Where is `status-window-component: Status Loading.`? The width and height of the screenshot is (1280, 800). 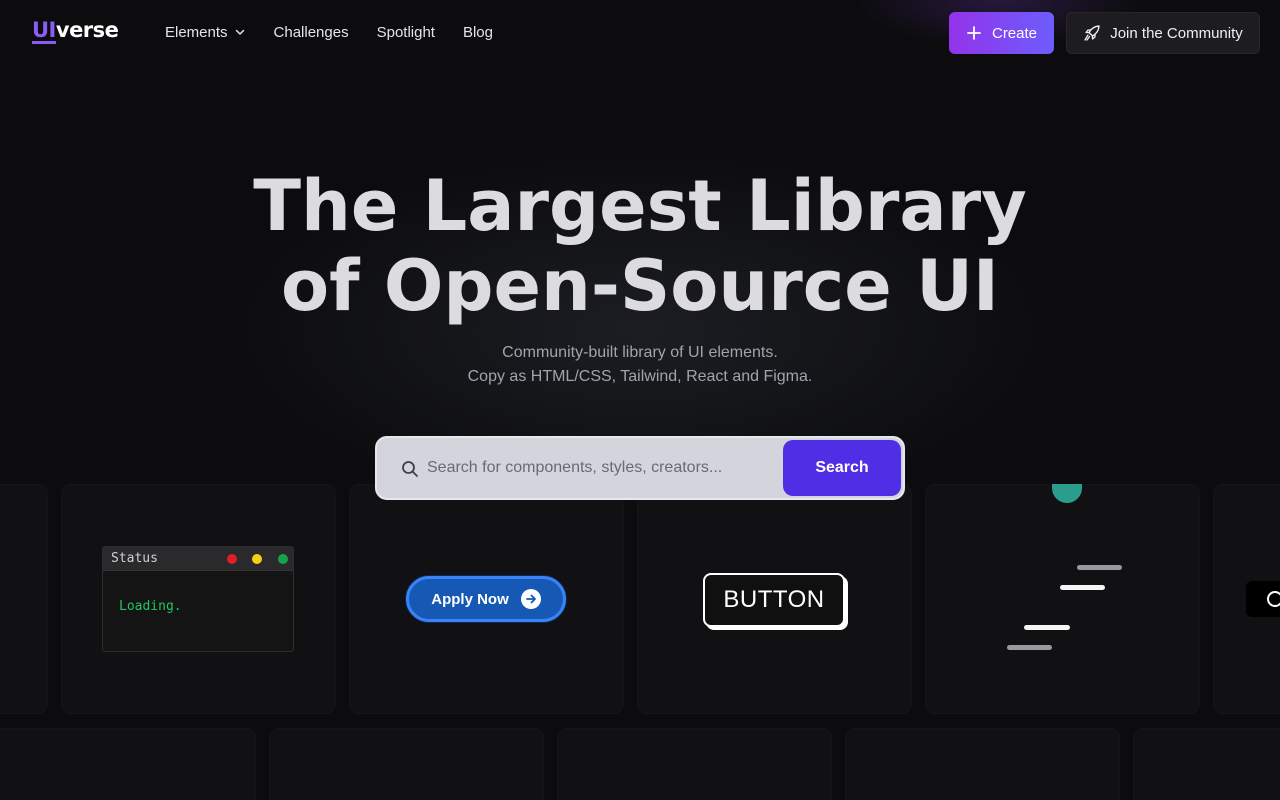 status-window-component: Status Loading. is located at coordinates (198, 599).